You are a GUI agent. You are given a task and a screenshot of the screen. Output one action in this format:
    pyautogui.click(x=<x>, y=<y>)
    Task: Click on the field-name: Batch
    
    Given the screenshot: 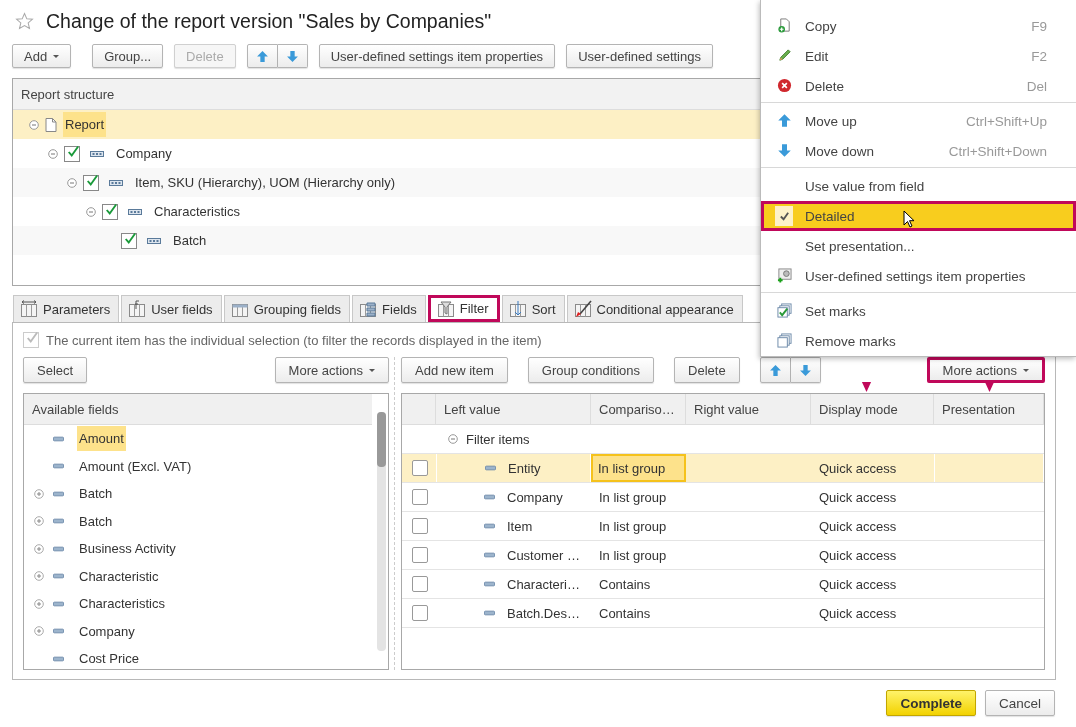 What is the action you would take?
    pyautogui.click(x=96, y=521)
    